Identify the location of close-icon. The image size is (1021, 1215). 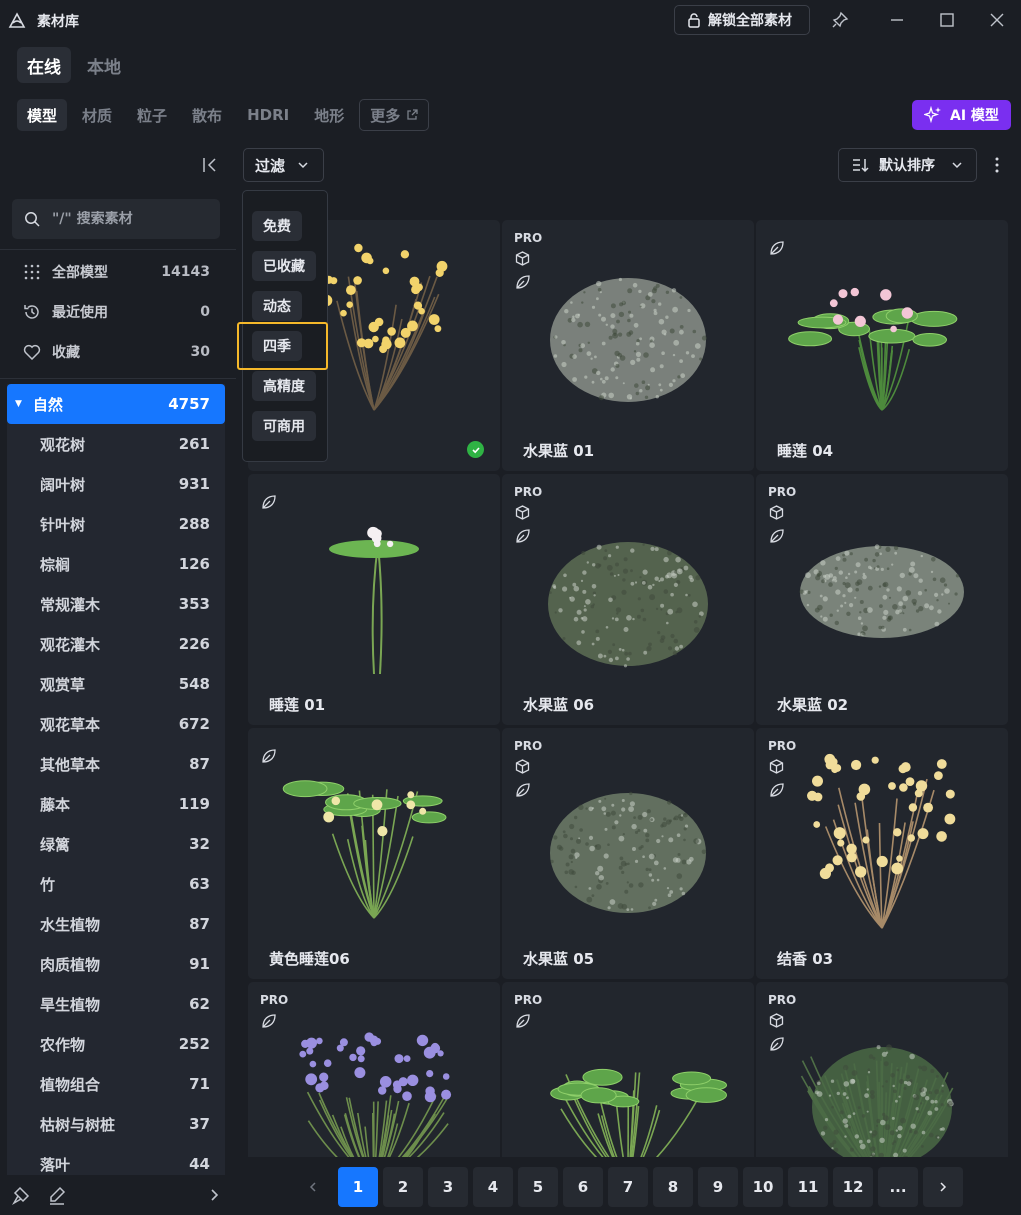
(997, 20).